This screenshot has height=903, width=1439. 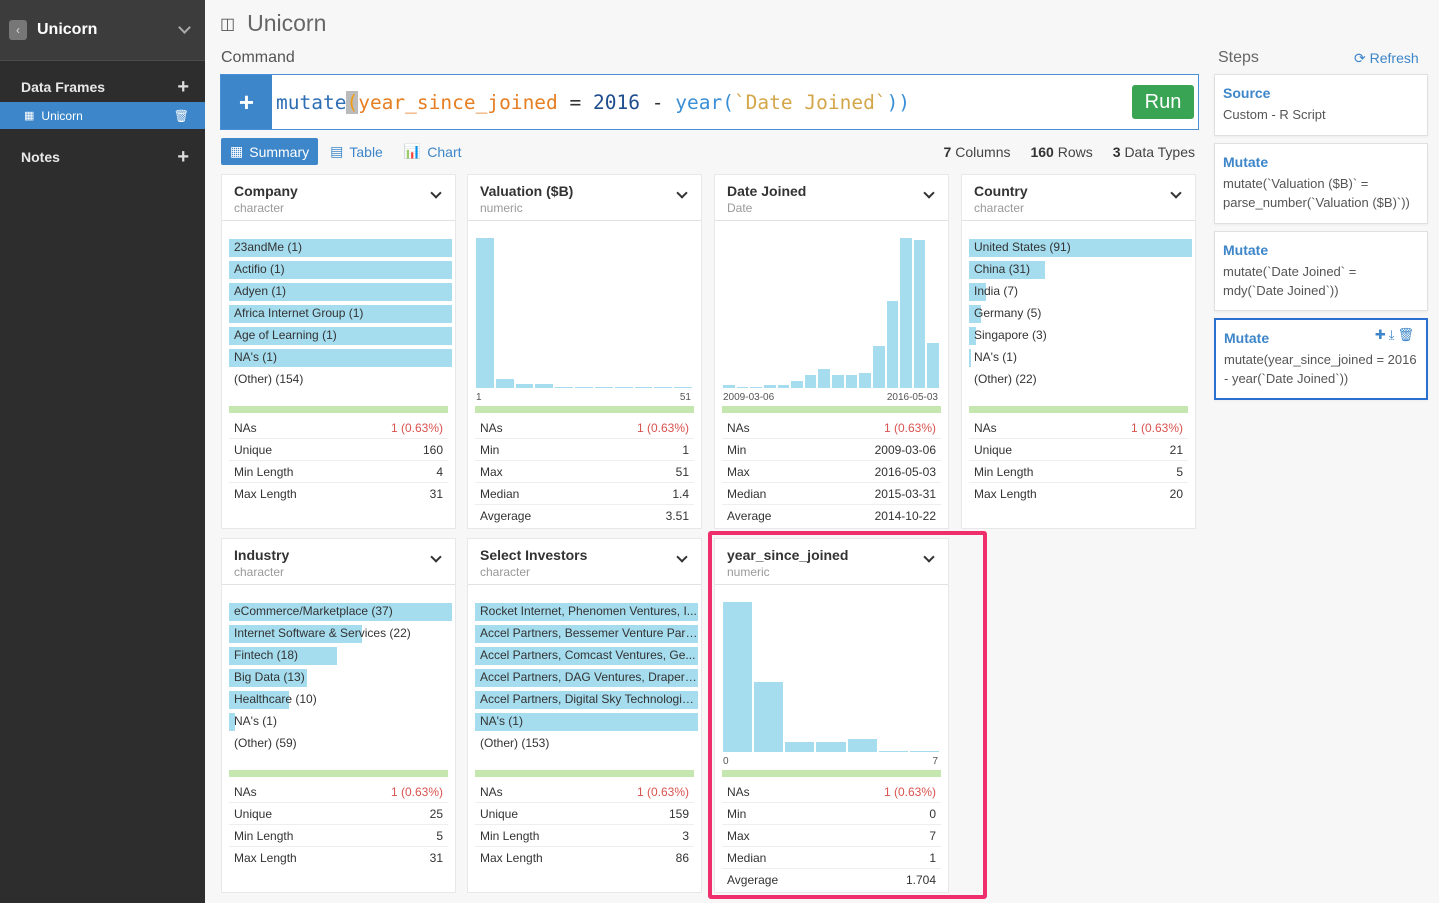 I want to click on tab-summary: ▦ Summary, so click(x=270, y=151).